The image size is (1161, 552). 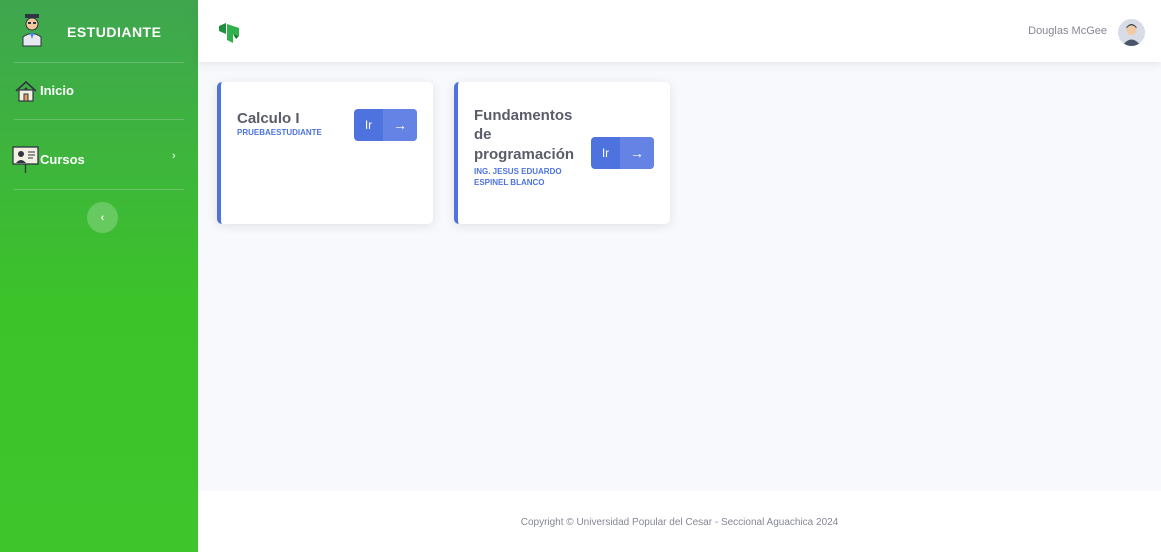 I want to click on chevron-right-icon: ›, so click(x=174, y=156).